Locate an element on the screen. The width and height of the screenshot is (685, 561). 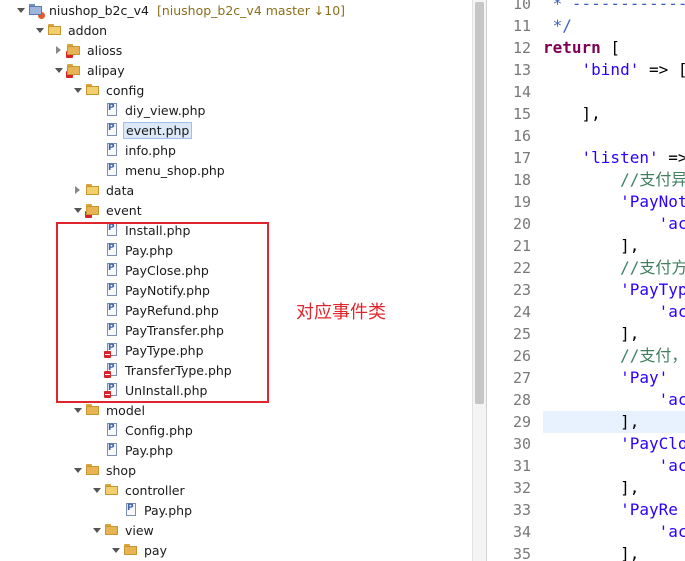
tree-item: menu_shop.php is located at coordinates (165, 170).